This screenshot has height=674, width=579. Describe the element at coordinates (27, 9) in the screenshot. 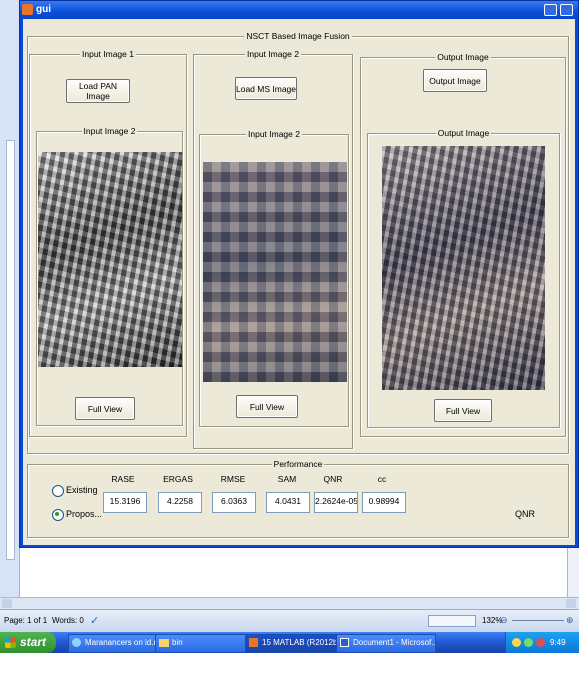

I see `matlab-icon` at that location.